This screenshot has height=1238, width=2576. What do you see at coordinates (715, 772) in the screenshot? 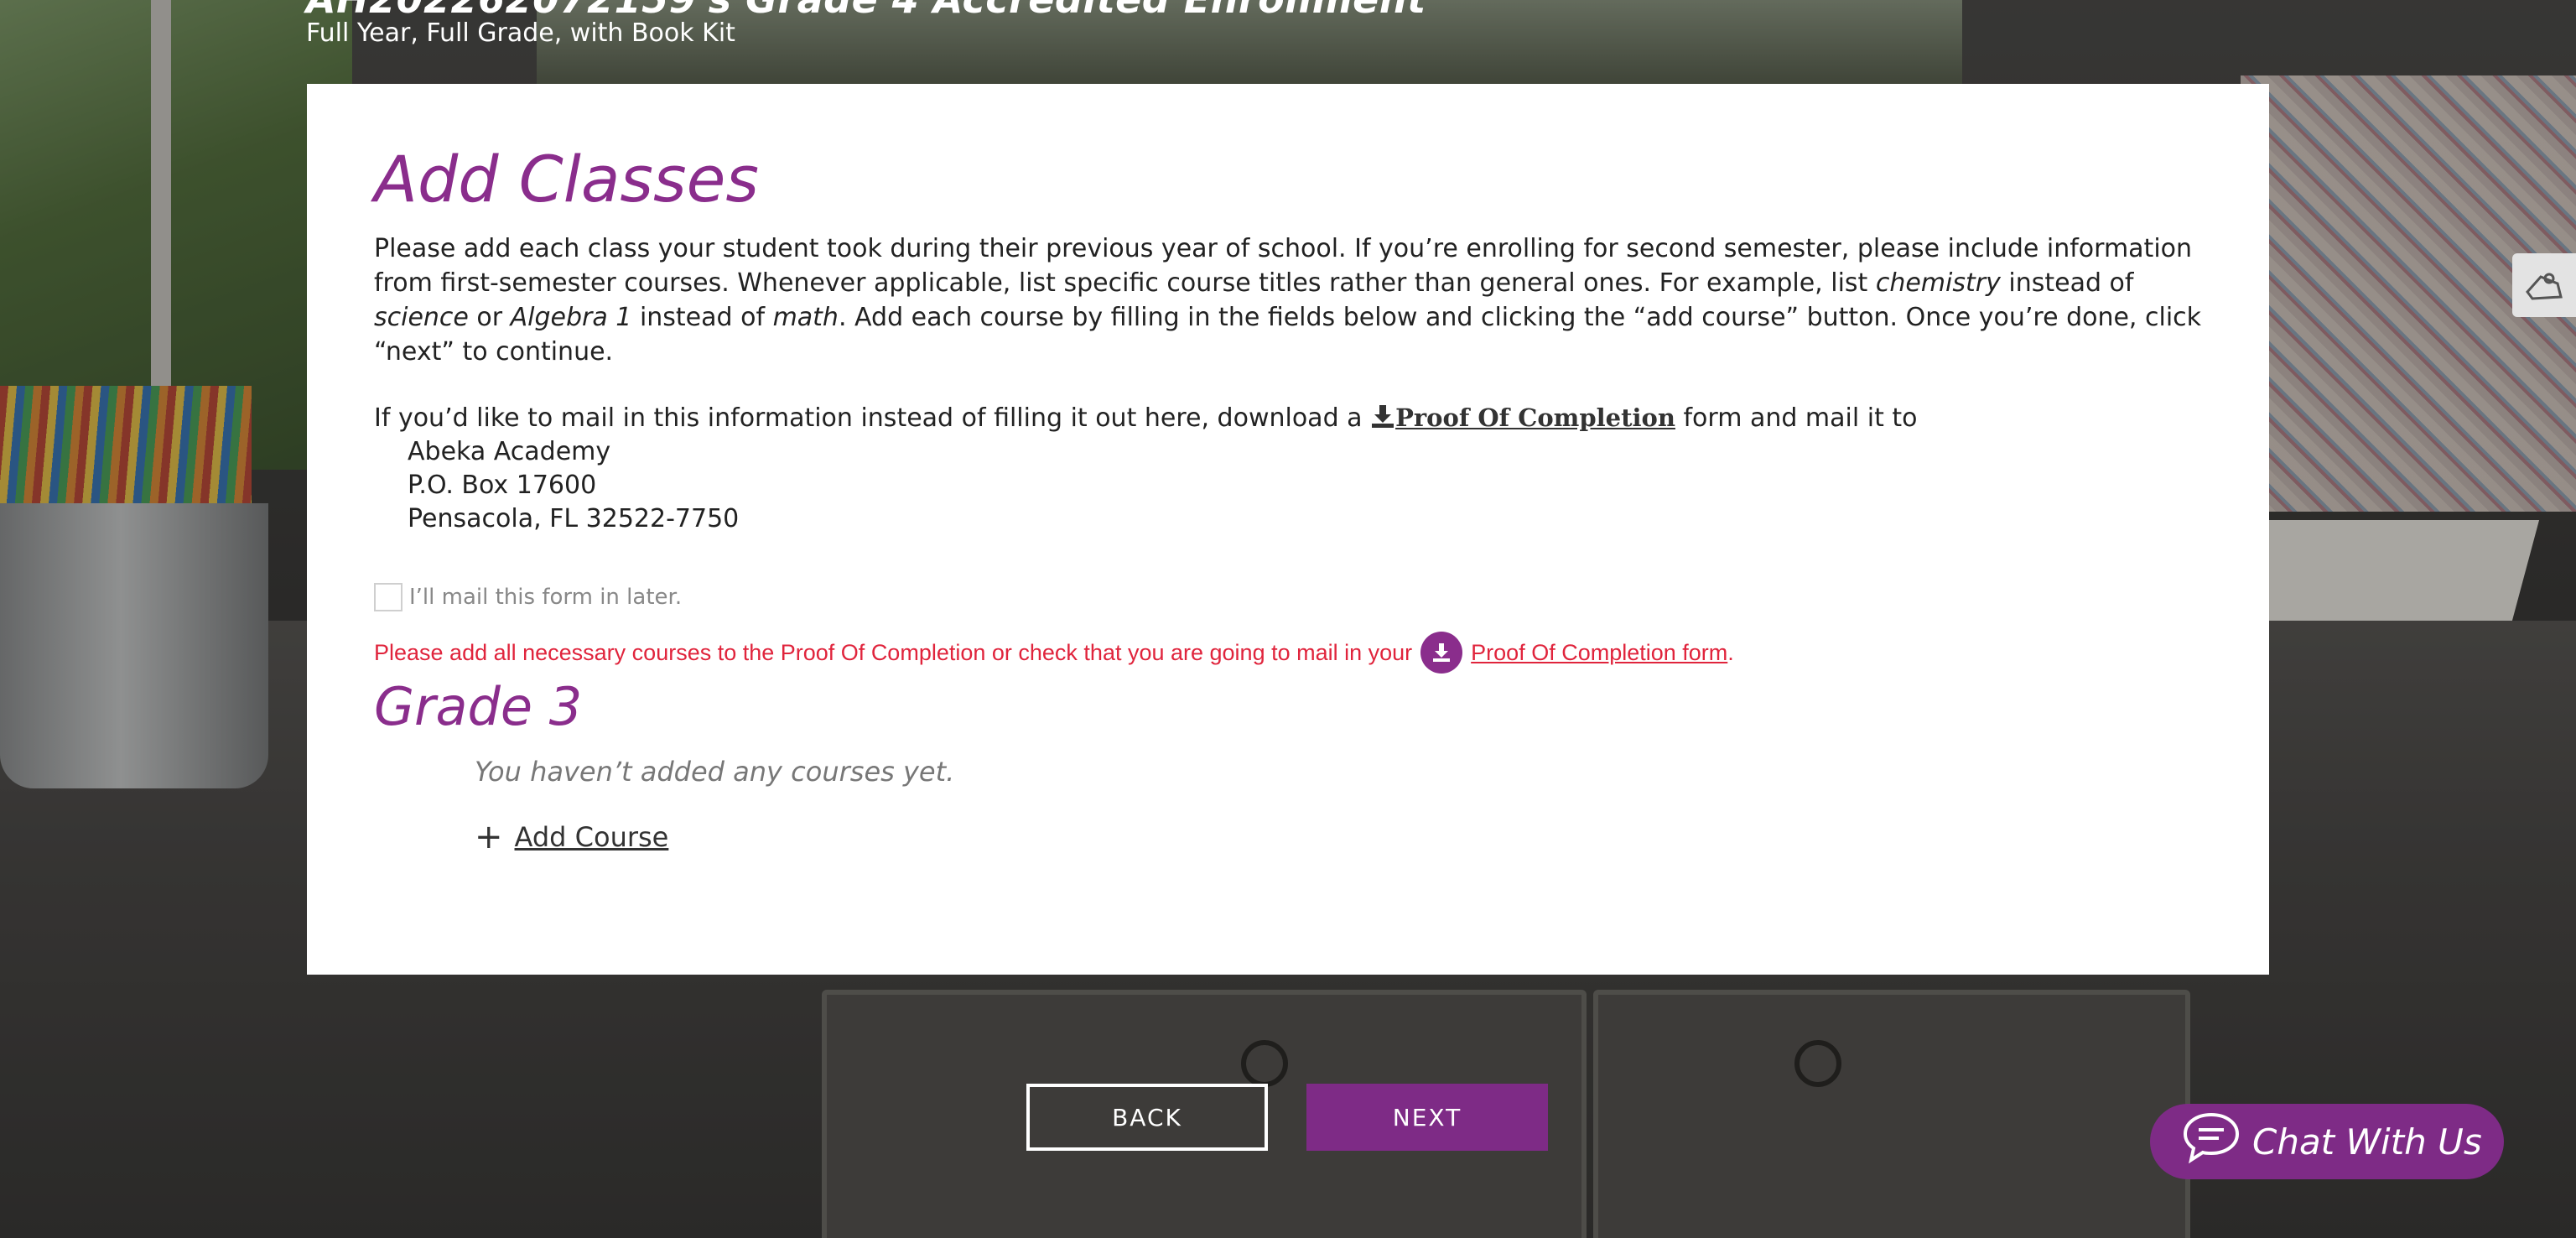
I see `empty-courses-message: You haven’t added any courses yet.` at bounding box center [715, 772].